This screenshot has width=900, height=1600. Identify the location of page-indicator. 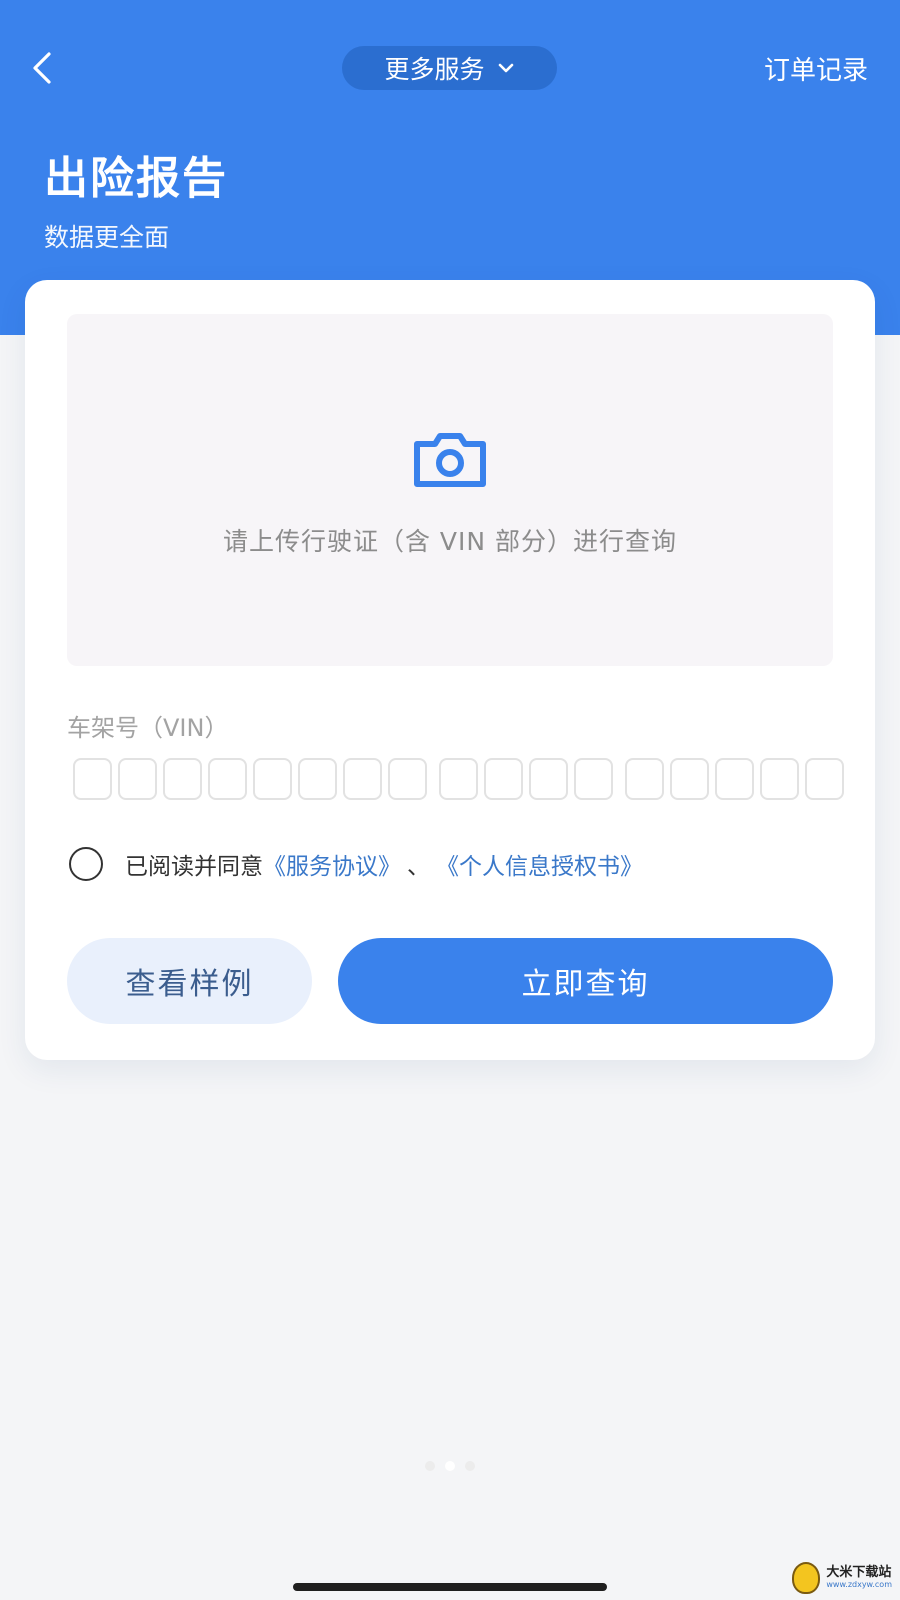
(450, 1466).